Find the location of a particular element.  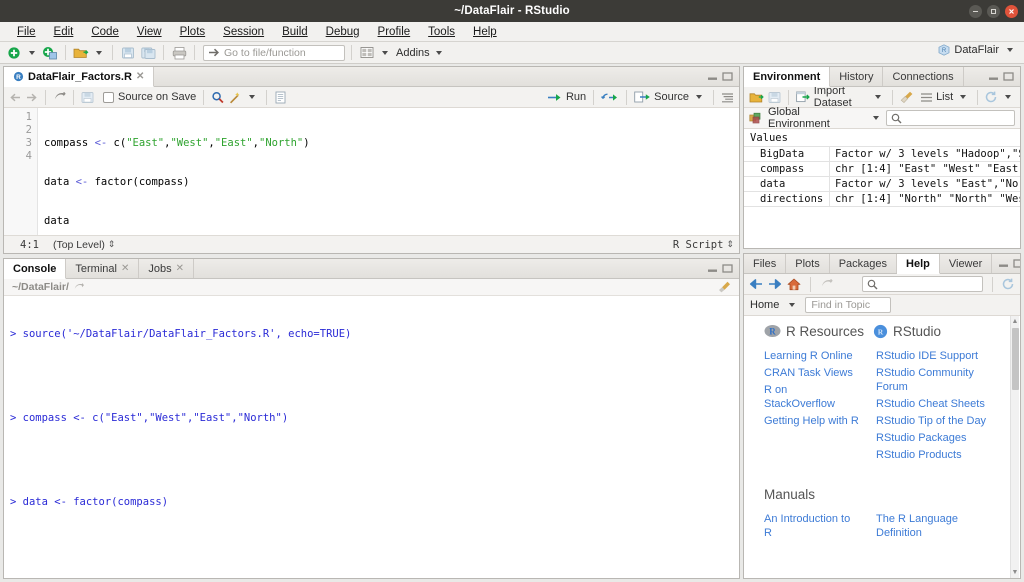

minimize-window-button is located at coordinates (975, 11).